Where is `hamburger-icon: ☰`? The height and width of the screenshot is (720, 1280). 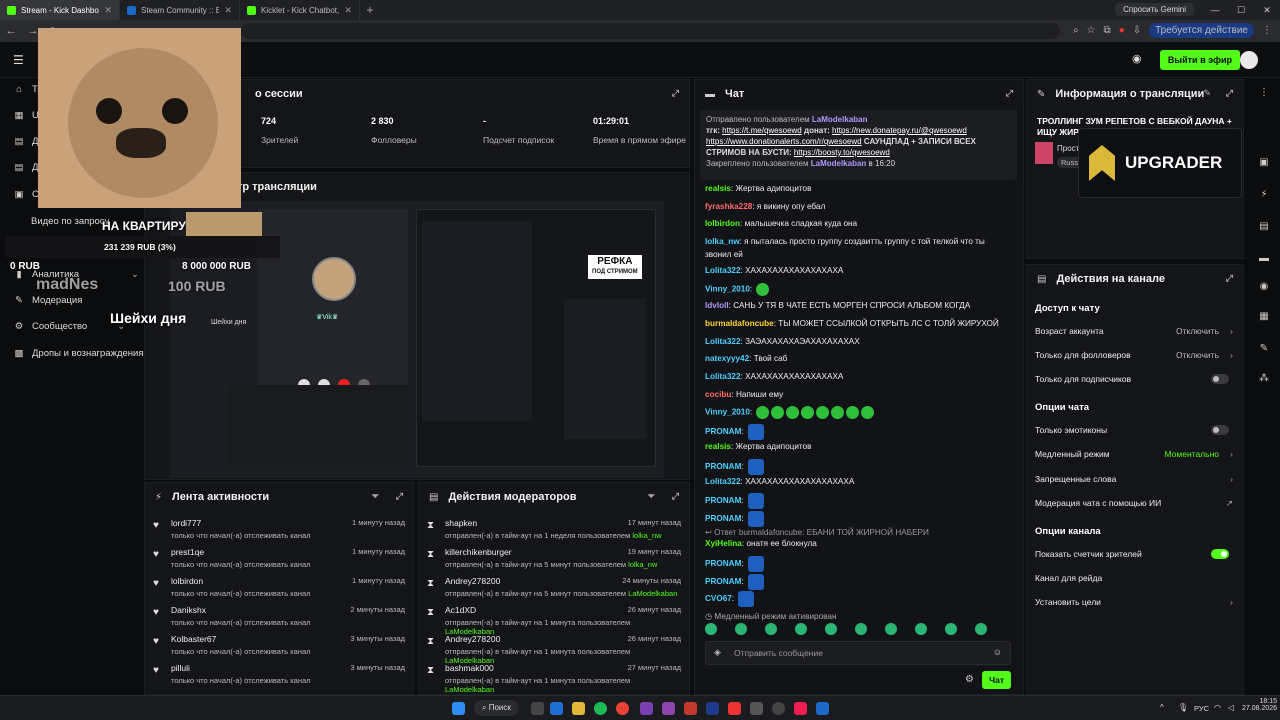
hamburger-icon: ☰ is located at coordinates (18, 60).